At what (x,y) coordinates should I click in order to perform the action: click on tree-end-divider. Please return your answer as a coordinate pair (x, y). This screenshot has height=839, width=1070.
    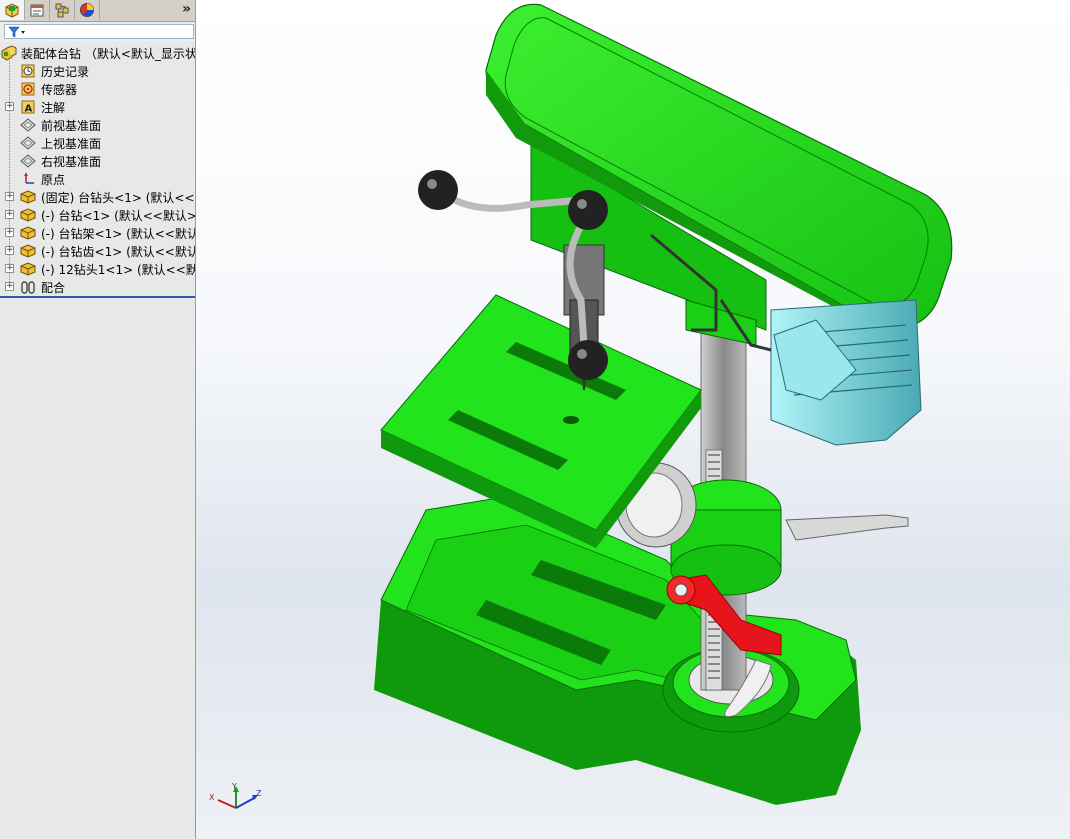
    Looking at the image, I should click on (97, 297).